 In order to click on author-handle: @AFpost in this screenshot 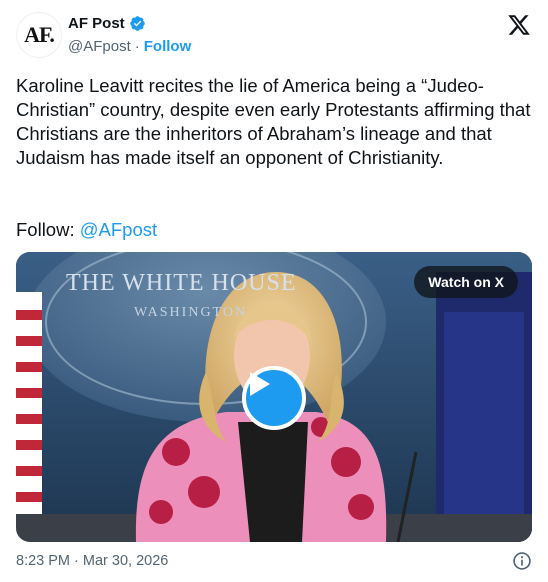, I will do `click(99, 46)`.